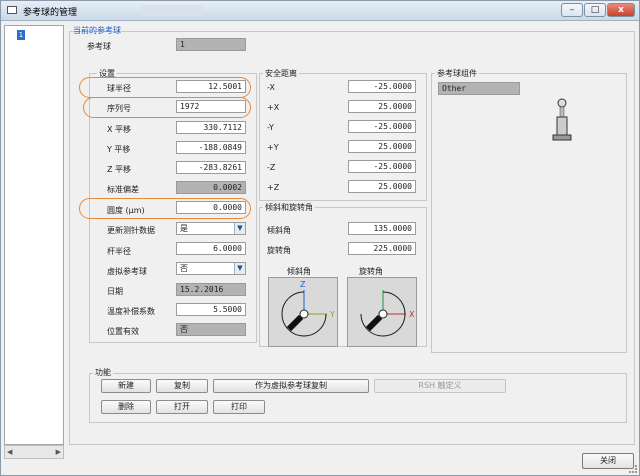 This screenshot has height=476, width=640. Describe the element at coordinates (211, 268) in the screenshot. I see `virtual-ball-select: 否 ▼` at that location.